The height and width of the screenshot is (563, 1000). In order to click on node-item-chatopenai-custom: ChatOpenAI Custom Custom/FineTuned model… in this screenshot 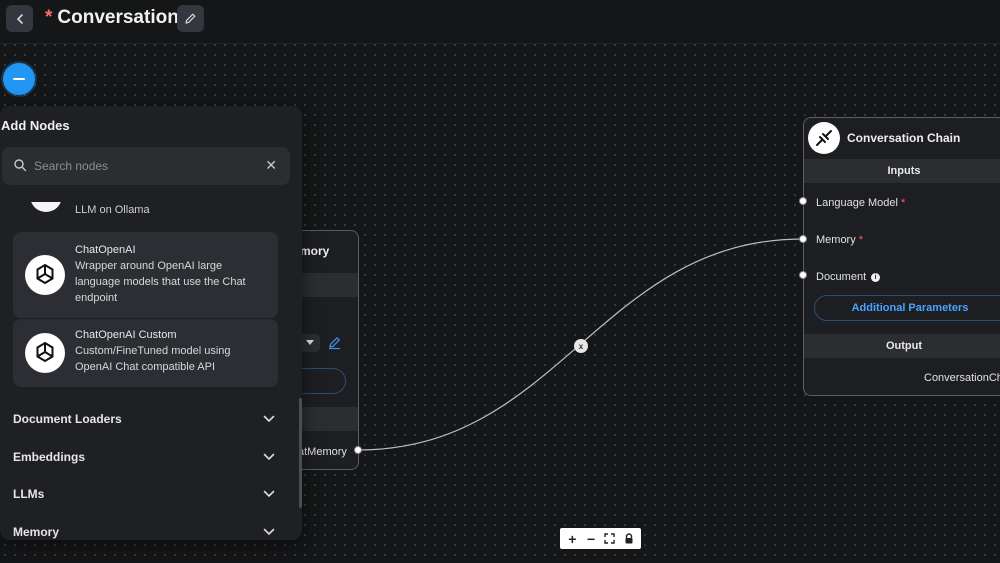, I will do `click(145, 353)`.